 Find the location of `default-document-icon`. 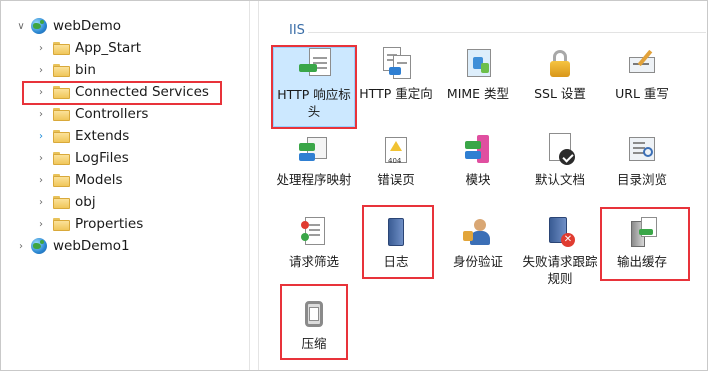

default-document-icon is located at coordinates (560, 150).